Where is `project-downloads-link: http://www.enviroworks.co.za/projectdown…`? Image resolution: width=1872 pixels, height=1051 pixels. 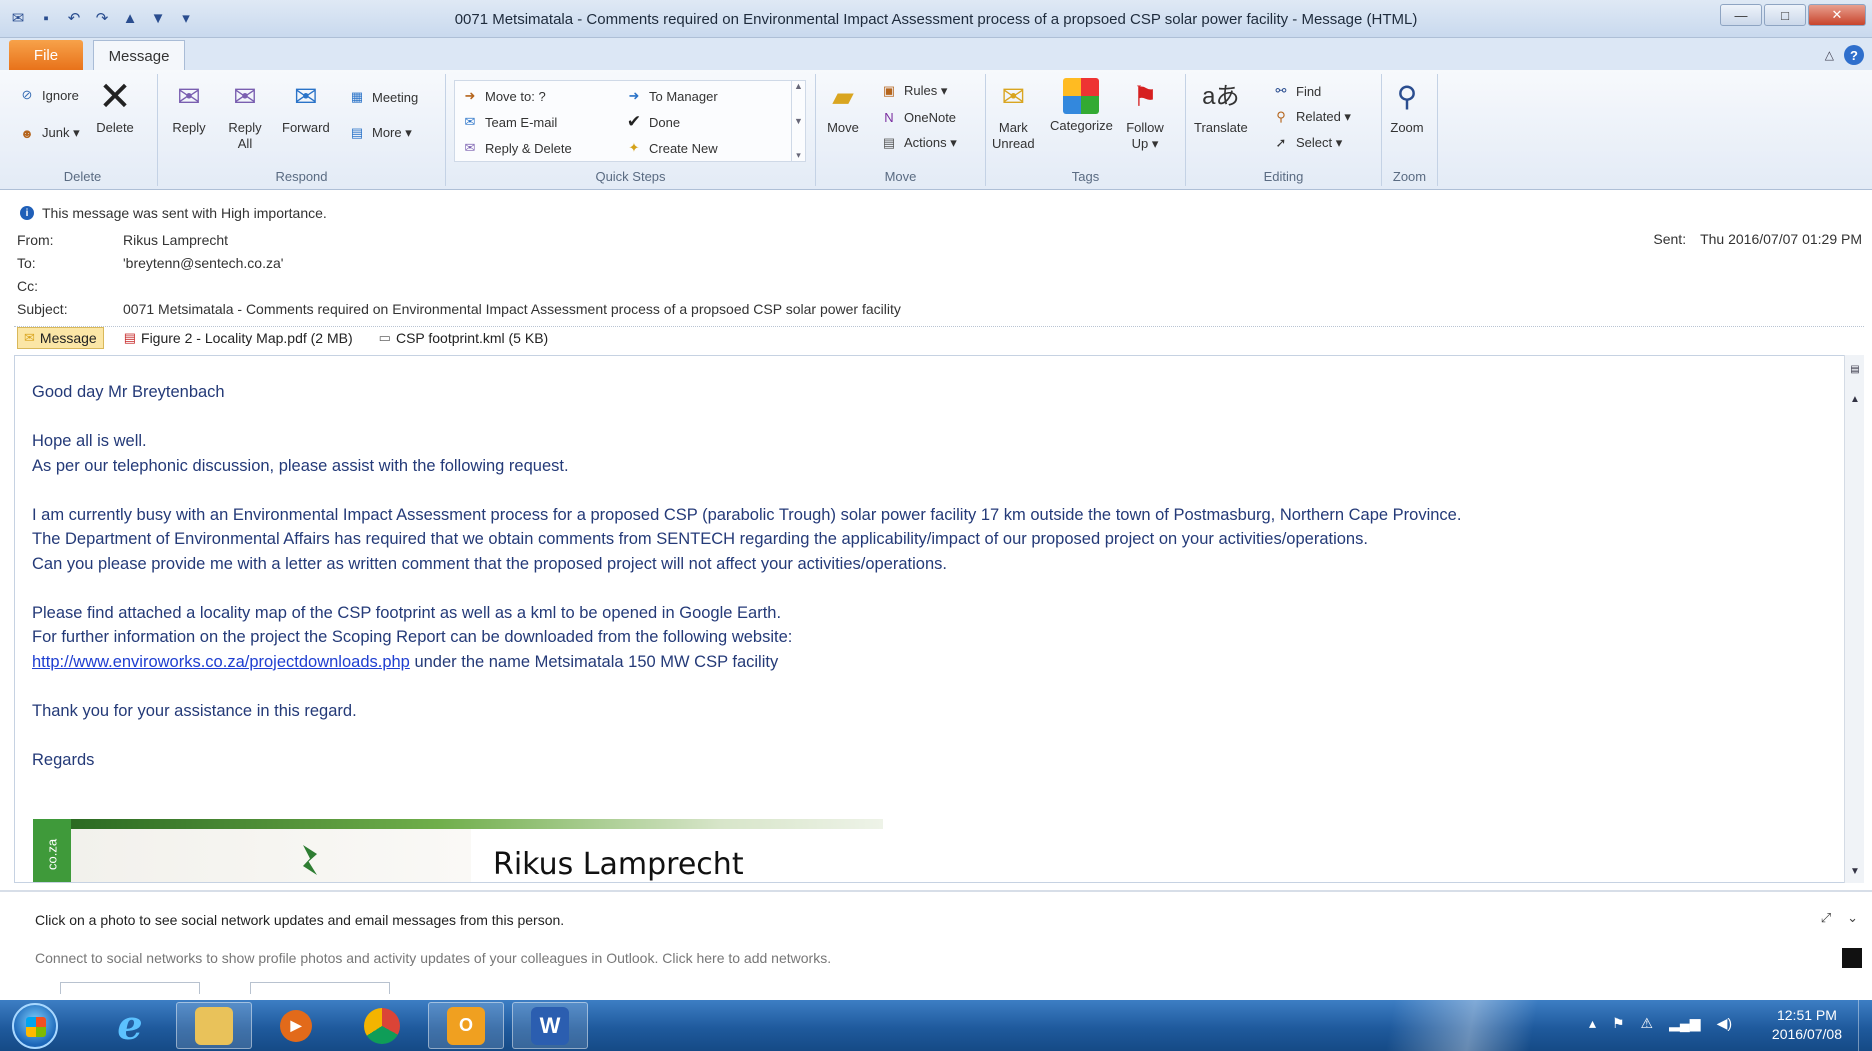 project-downloads-link: http://www.enviroworks.co.za/projectdown… is located at coordinates (221, 662).